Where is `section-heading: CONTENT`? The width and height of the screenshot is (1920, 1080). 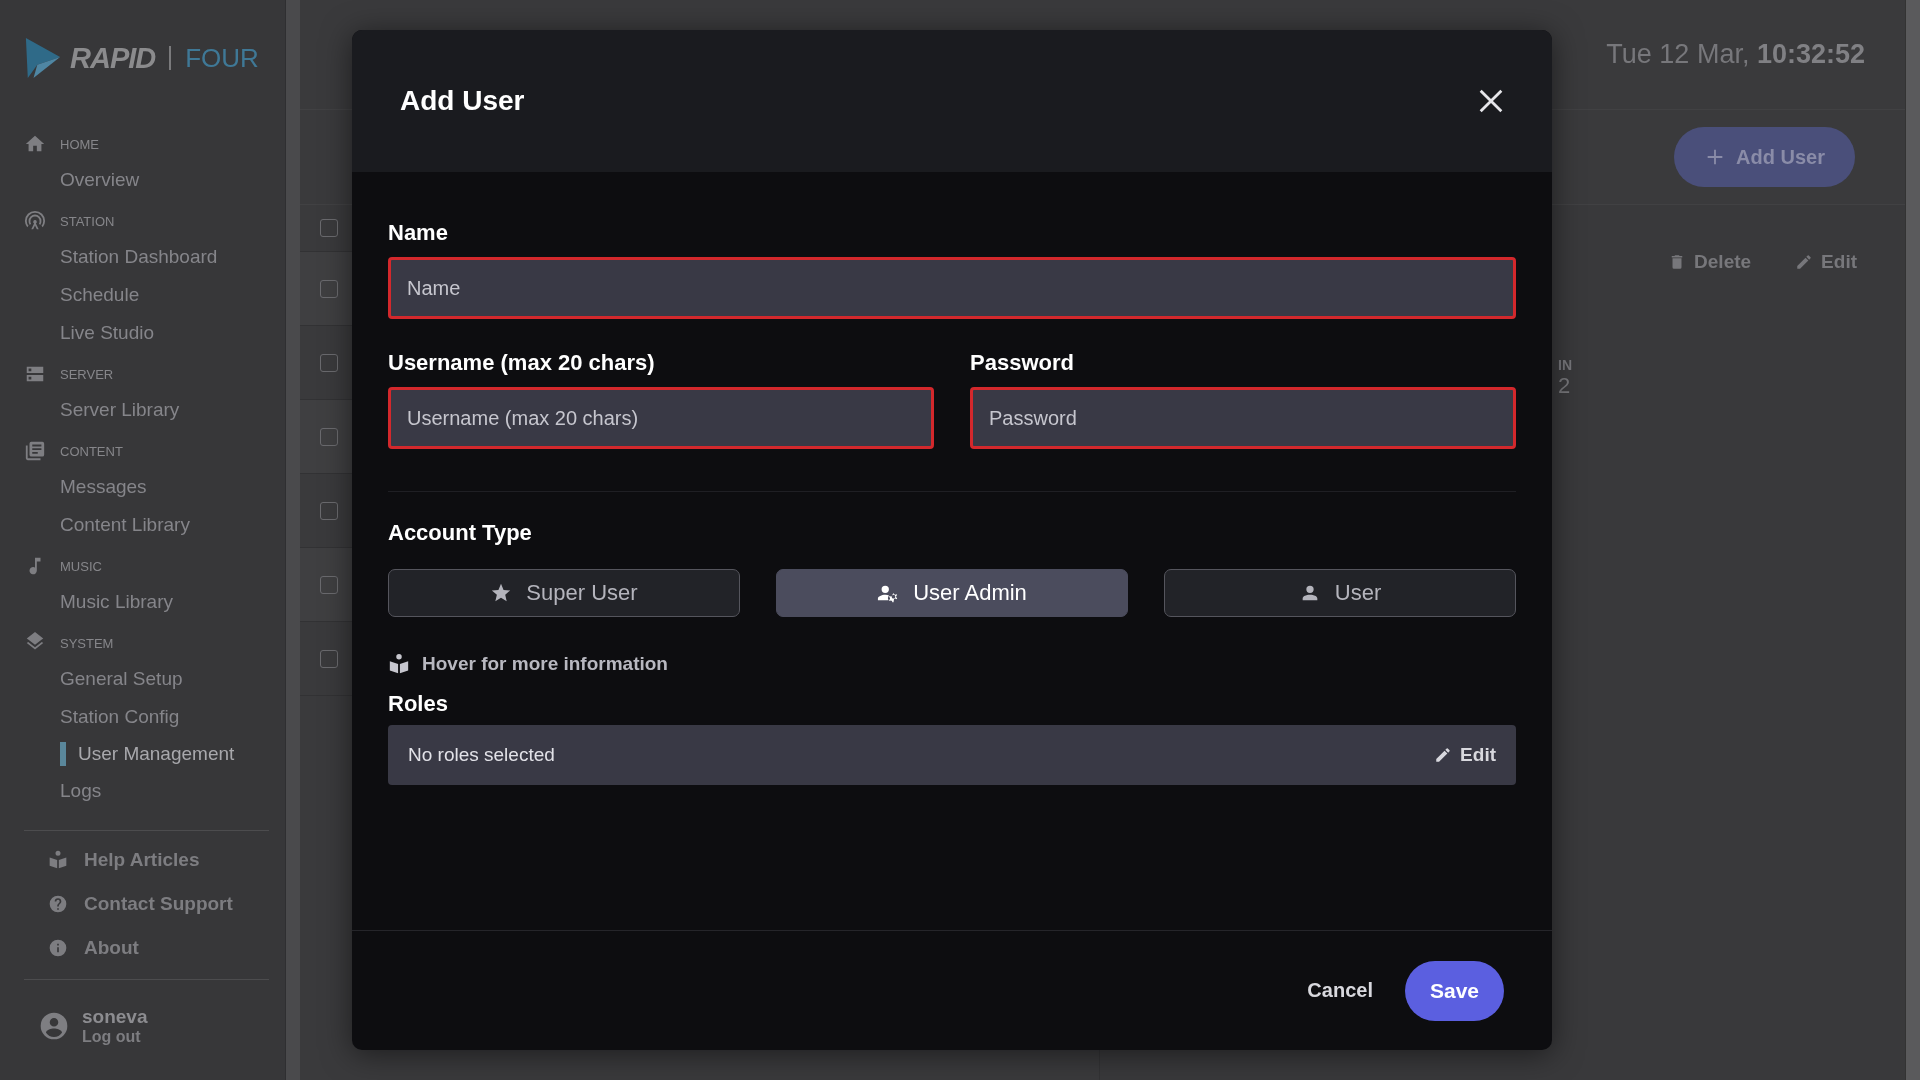
section-heading: CONTENT is located at coordinates (91, 451).